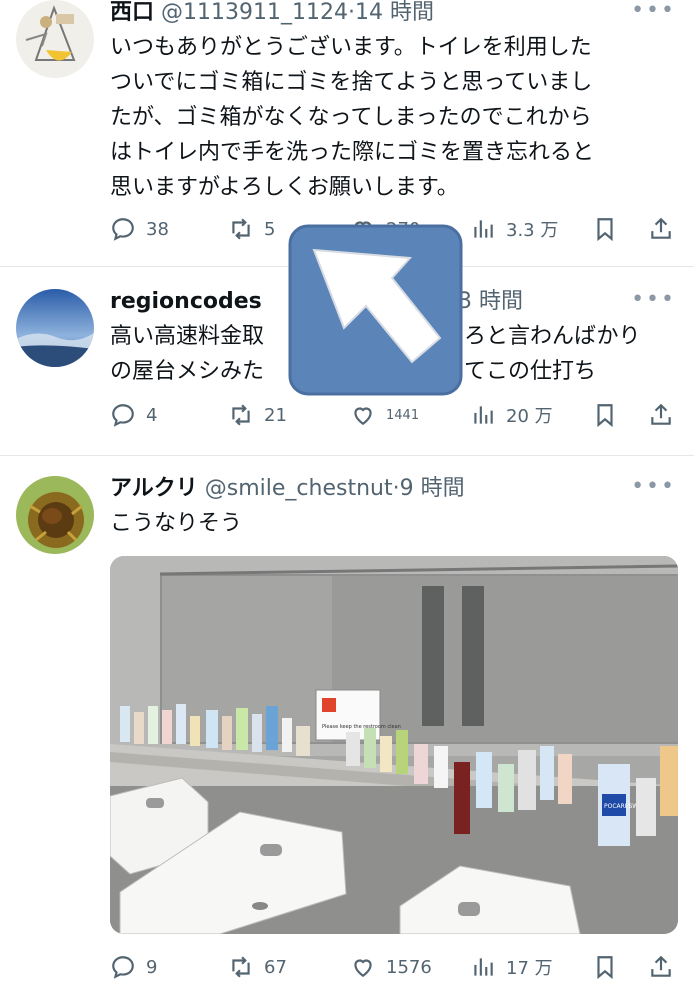 This screenshot has height=1000, width=694. I want to click on reply-count: 38, so click(157, 229).